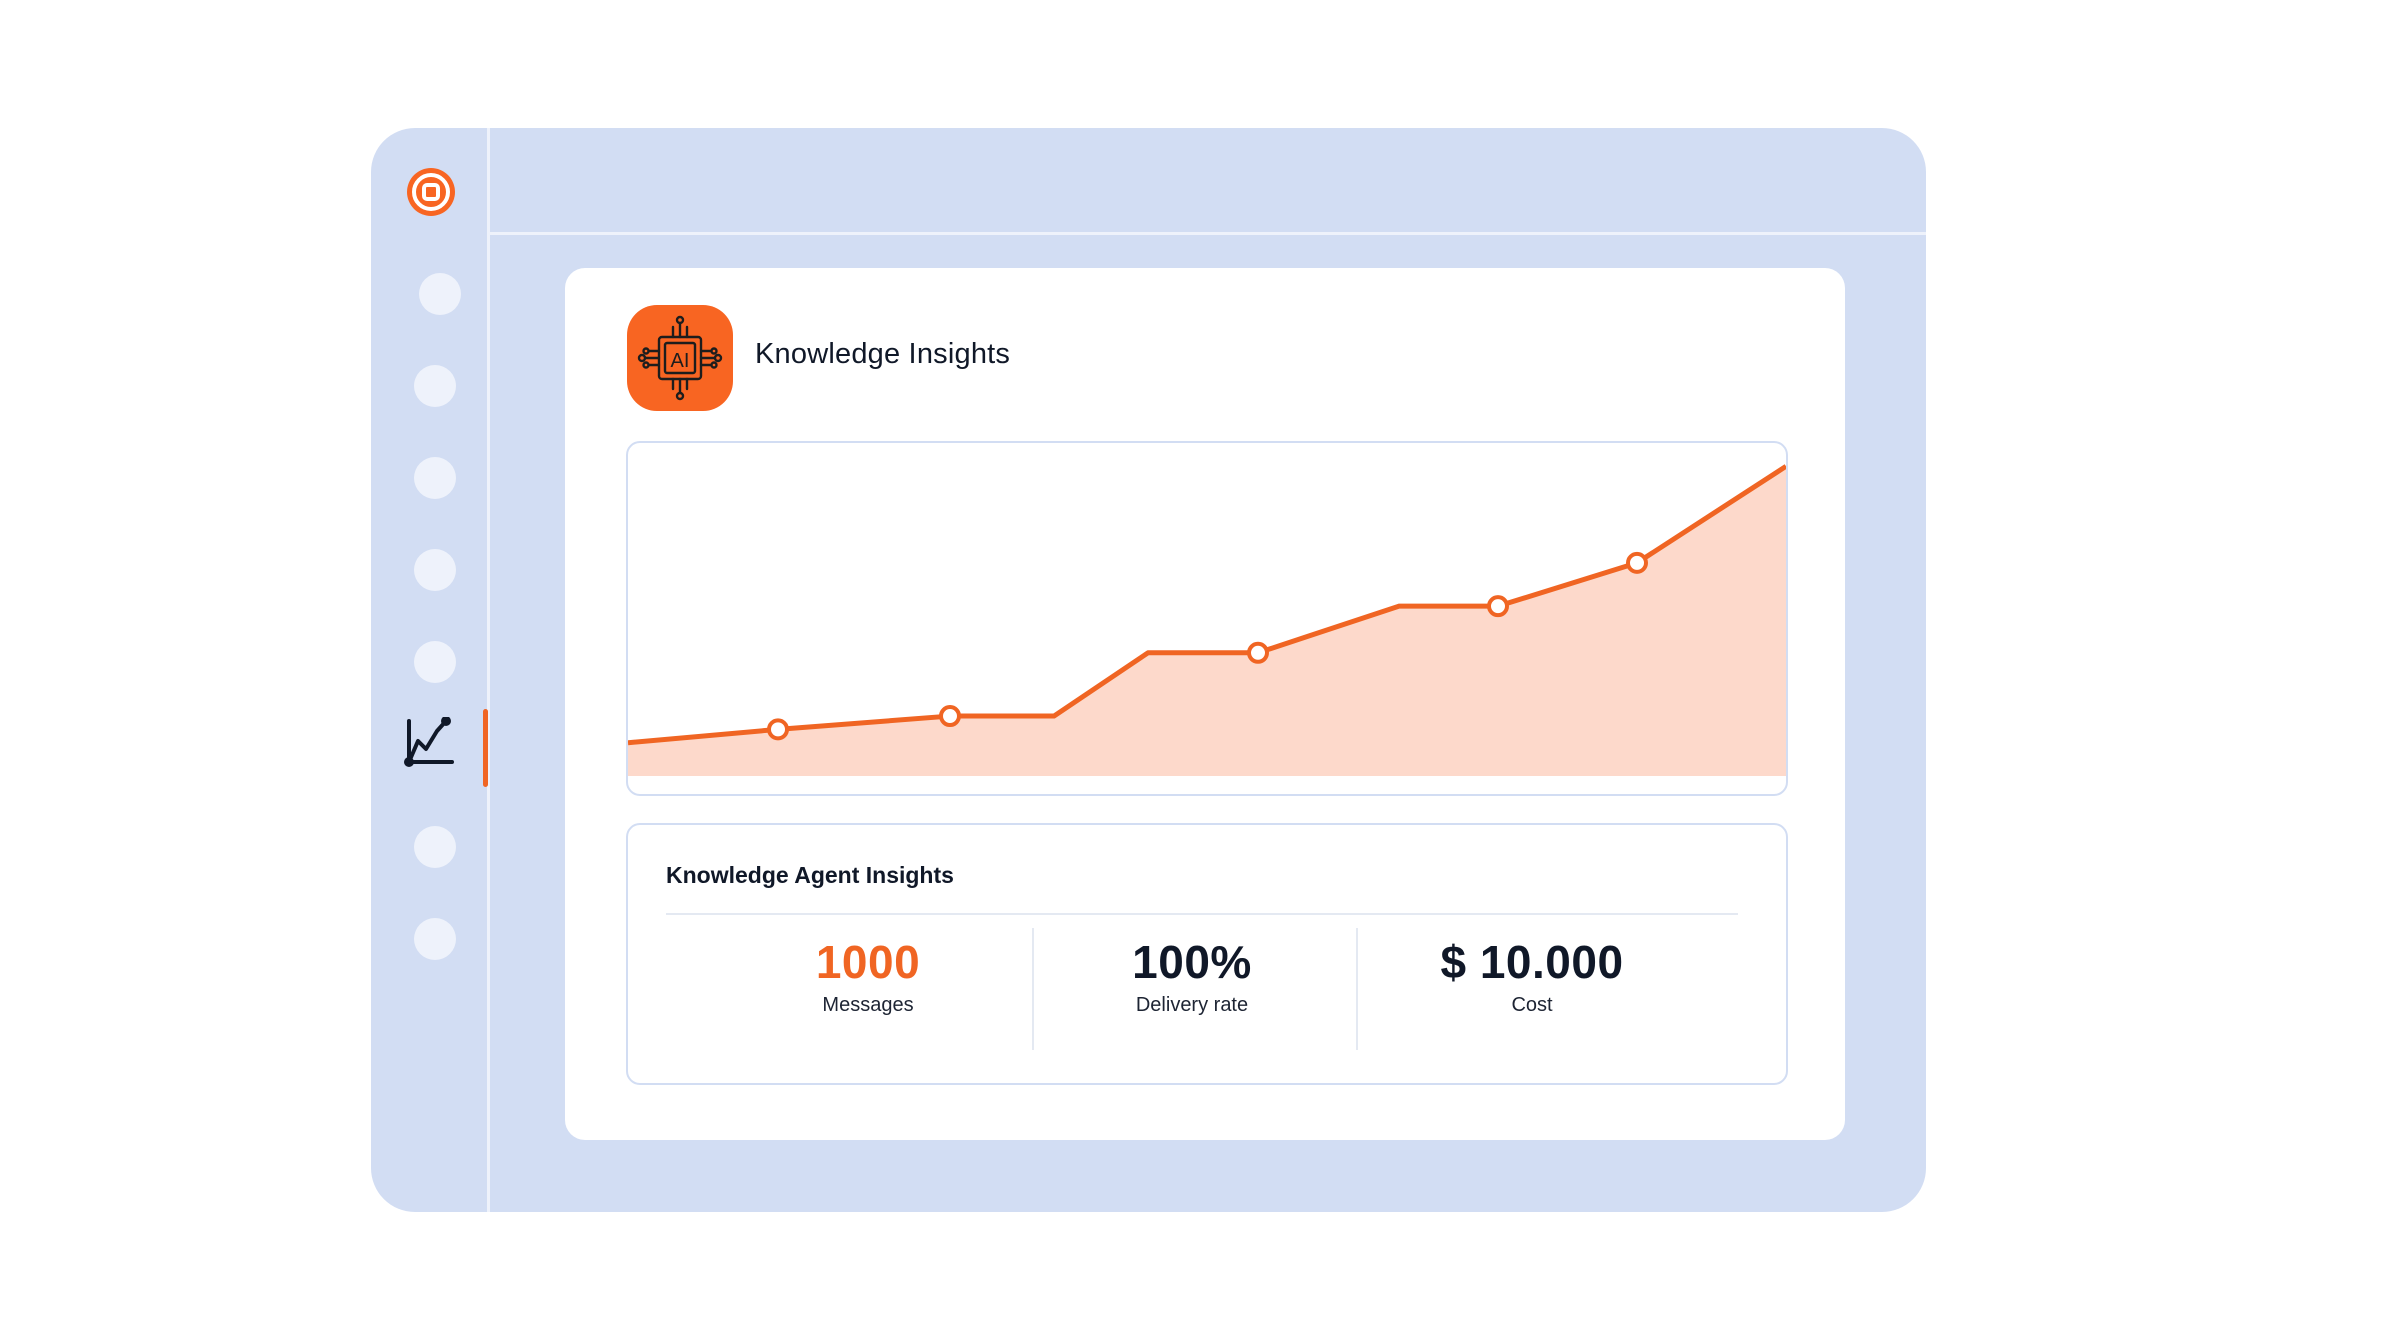 The width and height of the screenshot is (2407, 1337). I want to click on stat-label-delivery-rate: Delivery rate, so click(1192, 1005).